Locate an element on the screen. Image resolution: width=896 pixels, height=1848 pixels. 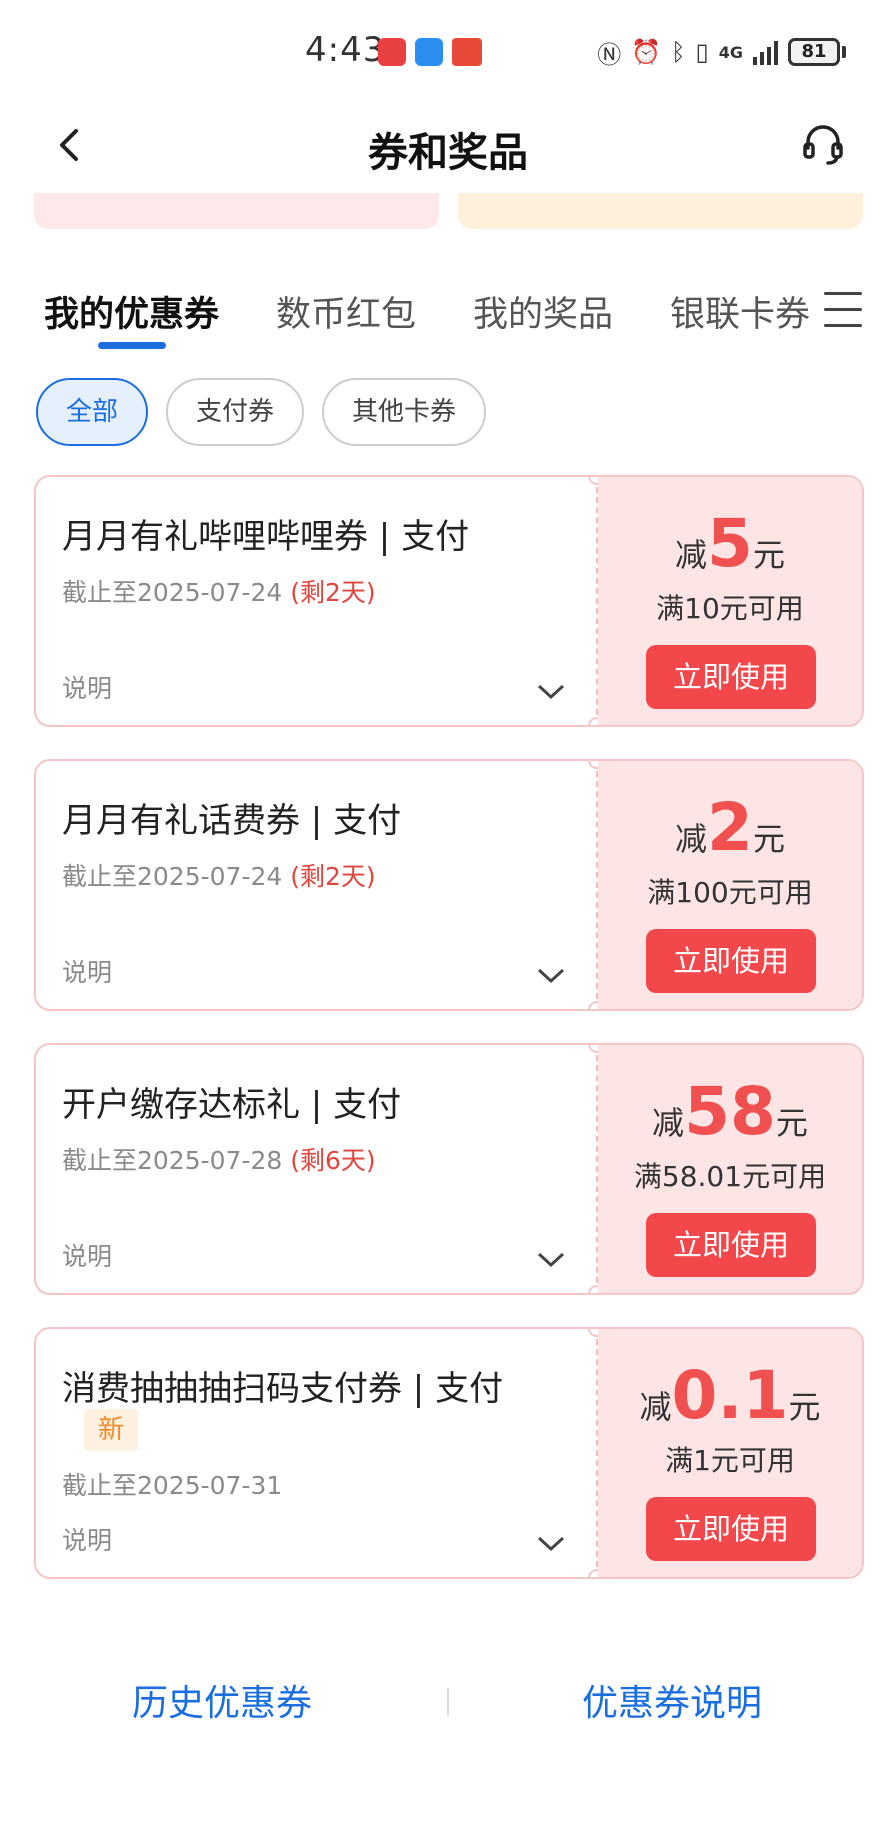
coupon-condition: 满100元可用 is located at coordinates (730, 892).